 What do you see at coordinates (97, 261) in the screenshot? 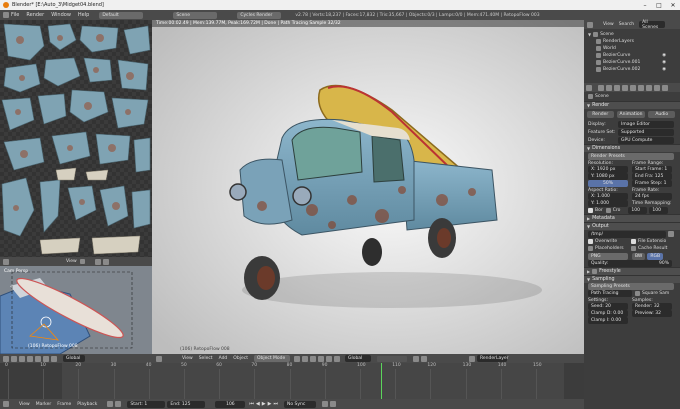
I see `render-slot-icon` at bounding box center [97, 261].